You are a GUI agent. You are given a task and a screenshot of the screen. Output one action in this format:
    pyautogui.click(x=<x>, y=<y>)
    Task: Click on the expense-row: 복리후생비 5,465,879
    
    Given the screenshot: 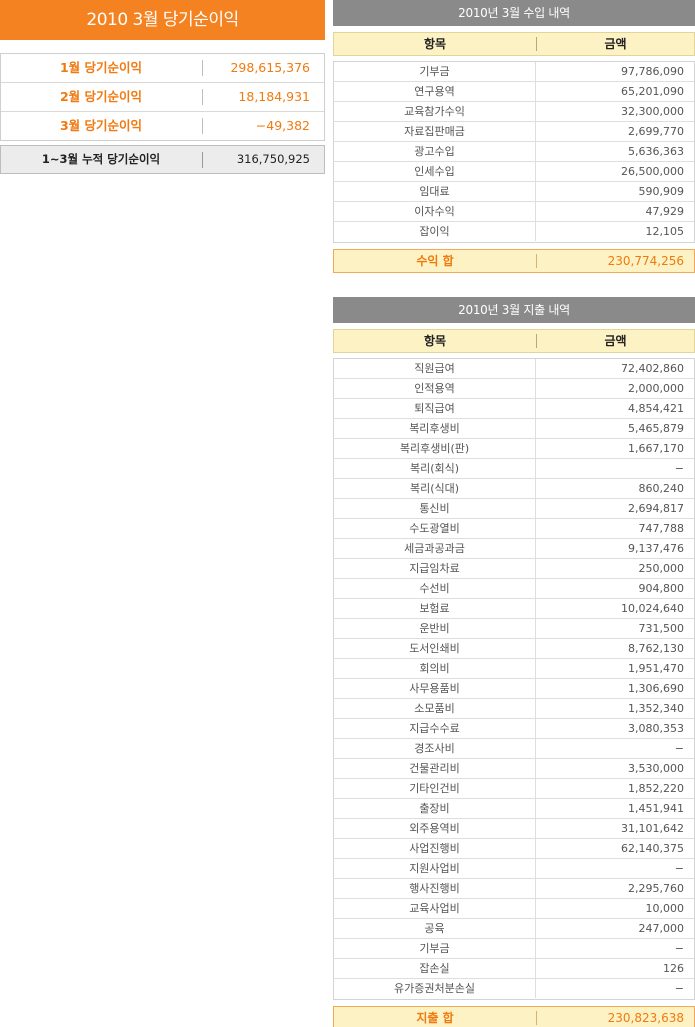 What is the action you would take?
    pyautogui.click(x=514, y=429)
    